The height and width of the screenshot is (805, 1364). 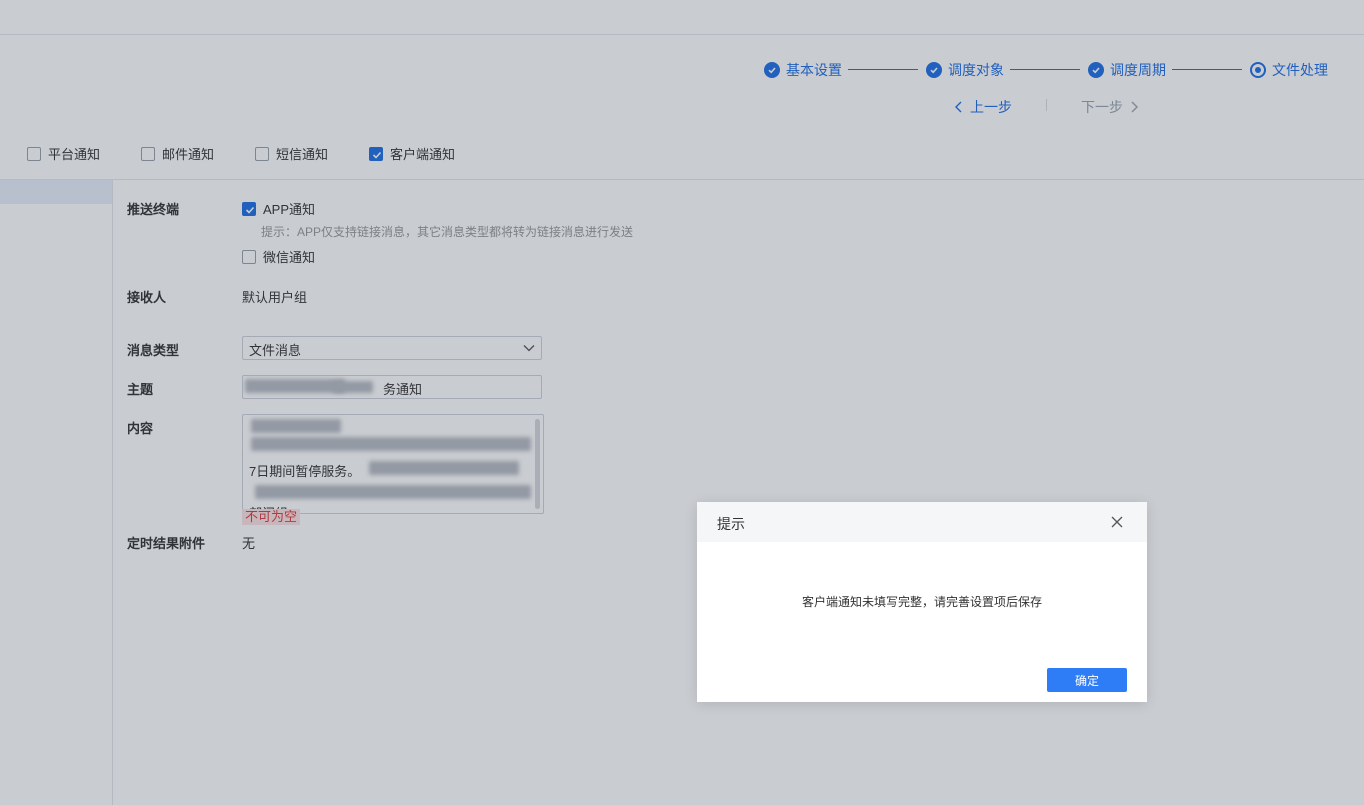 What do you see at coordinates (1117, 522) in the screenshot?
I see `close-icon` at bounding box center [1117, 522].